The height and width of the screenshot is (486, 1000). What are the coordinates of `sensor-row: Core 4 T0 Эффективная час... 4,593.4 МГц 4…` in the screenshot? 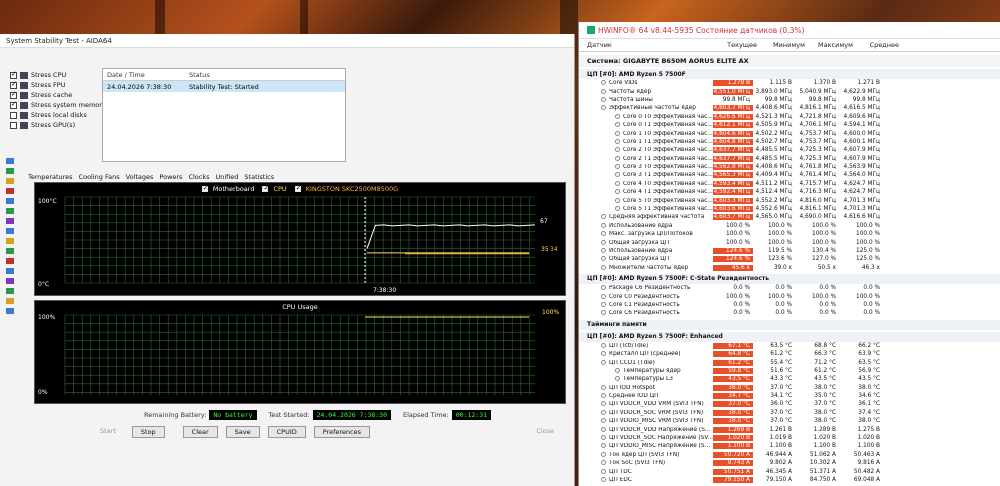 It's located at (789, 184).